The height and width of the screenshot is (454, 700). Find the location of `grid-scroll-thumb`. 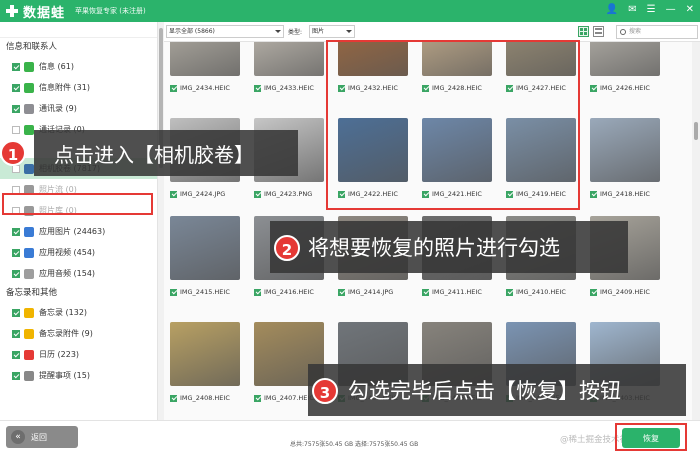

grid-scroll-thumb is located at coordinates (696, 131).